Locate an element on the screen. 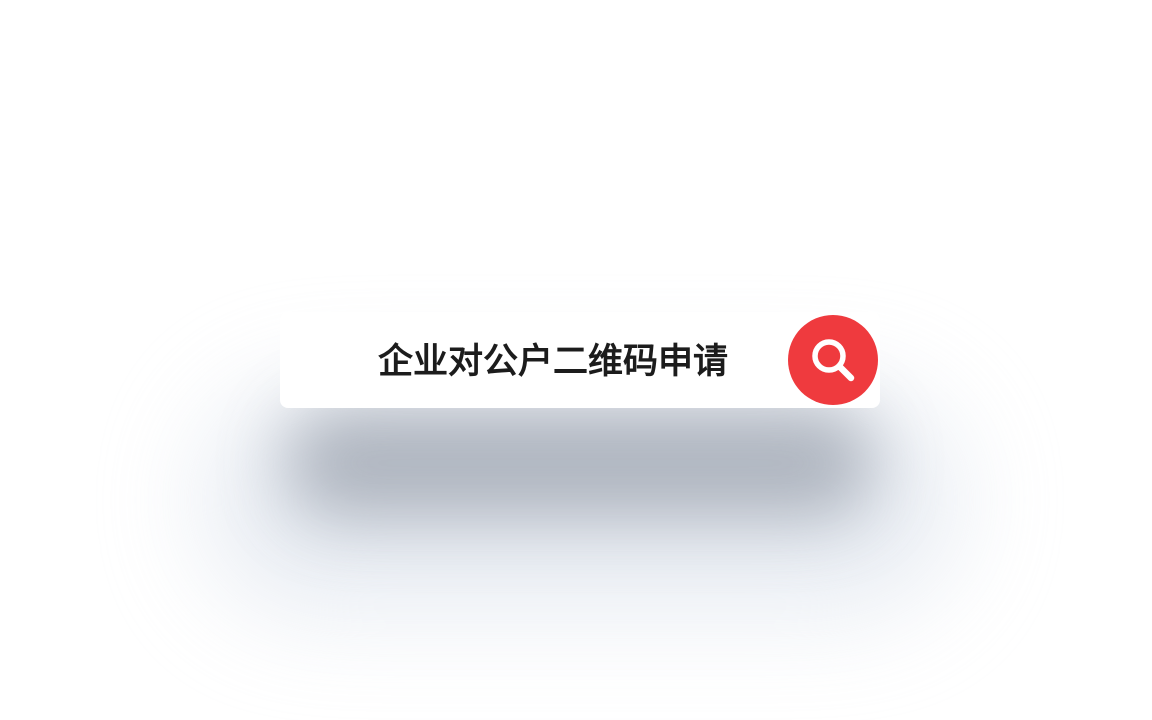 The image size is (1152, 720). search-button is located at coordinates (833, 360).